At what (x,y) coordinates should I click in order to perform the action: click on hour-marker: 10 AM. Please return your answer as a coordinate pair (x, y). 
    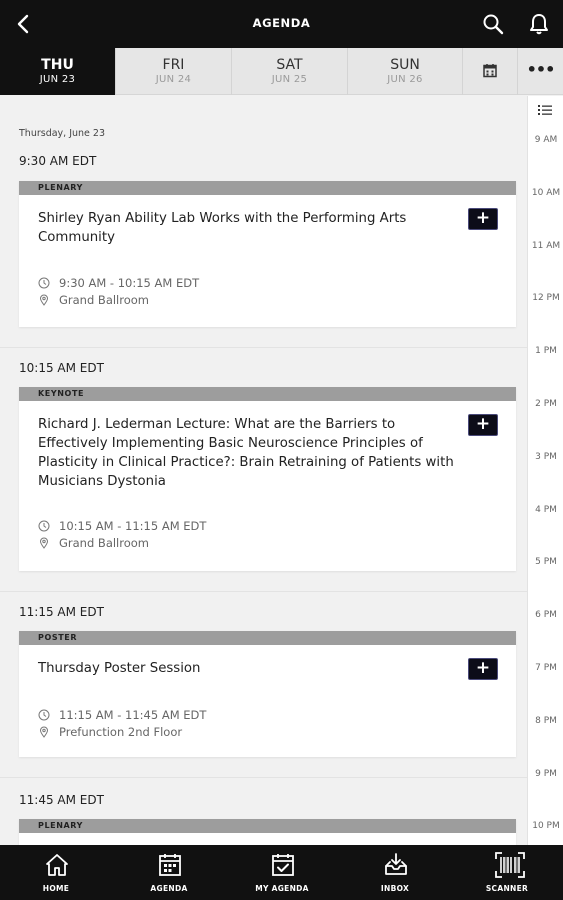
    Looking at the image, I should click on (545, 193).